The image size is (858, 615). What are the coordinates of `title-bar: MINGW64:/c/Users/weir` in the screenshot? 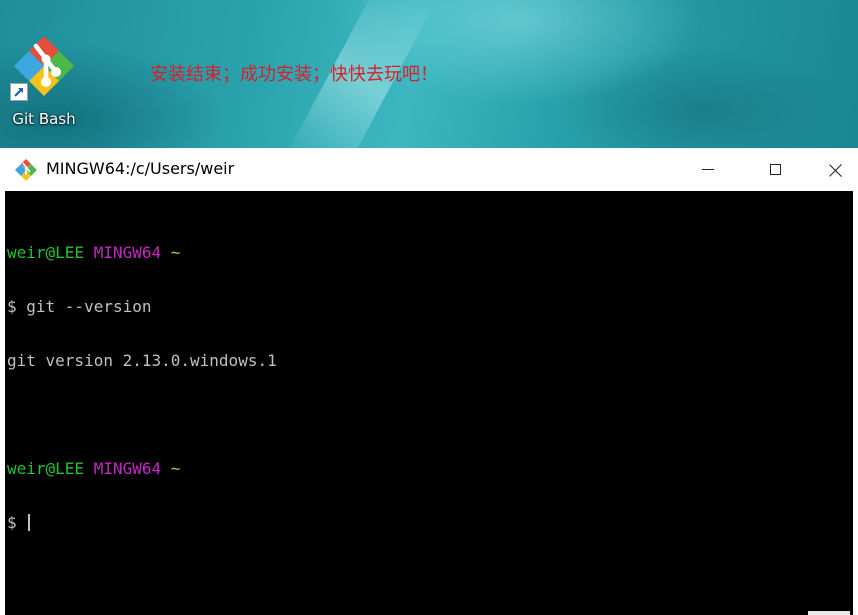 It's located at (429, 169).